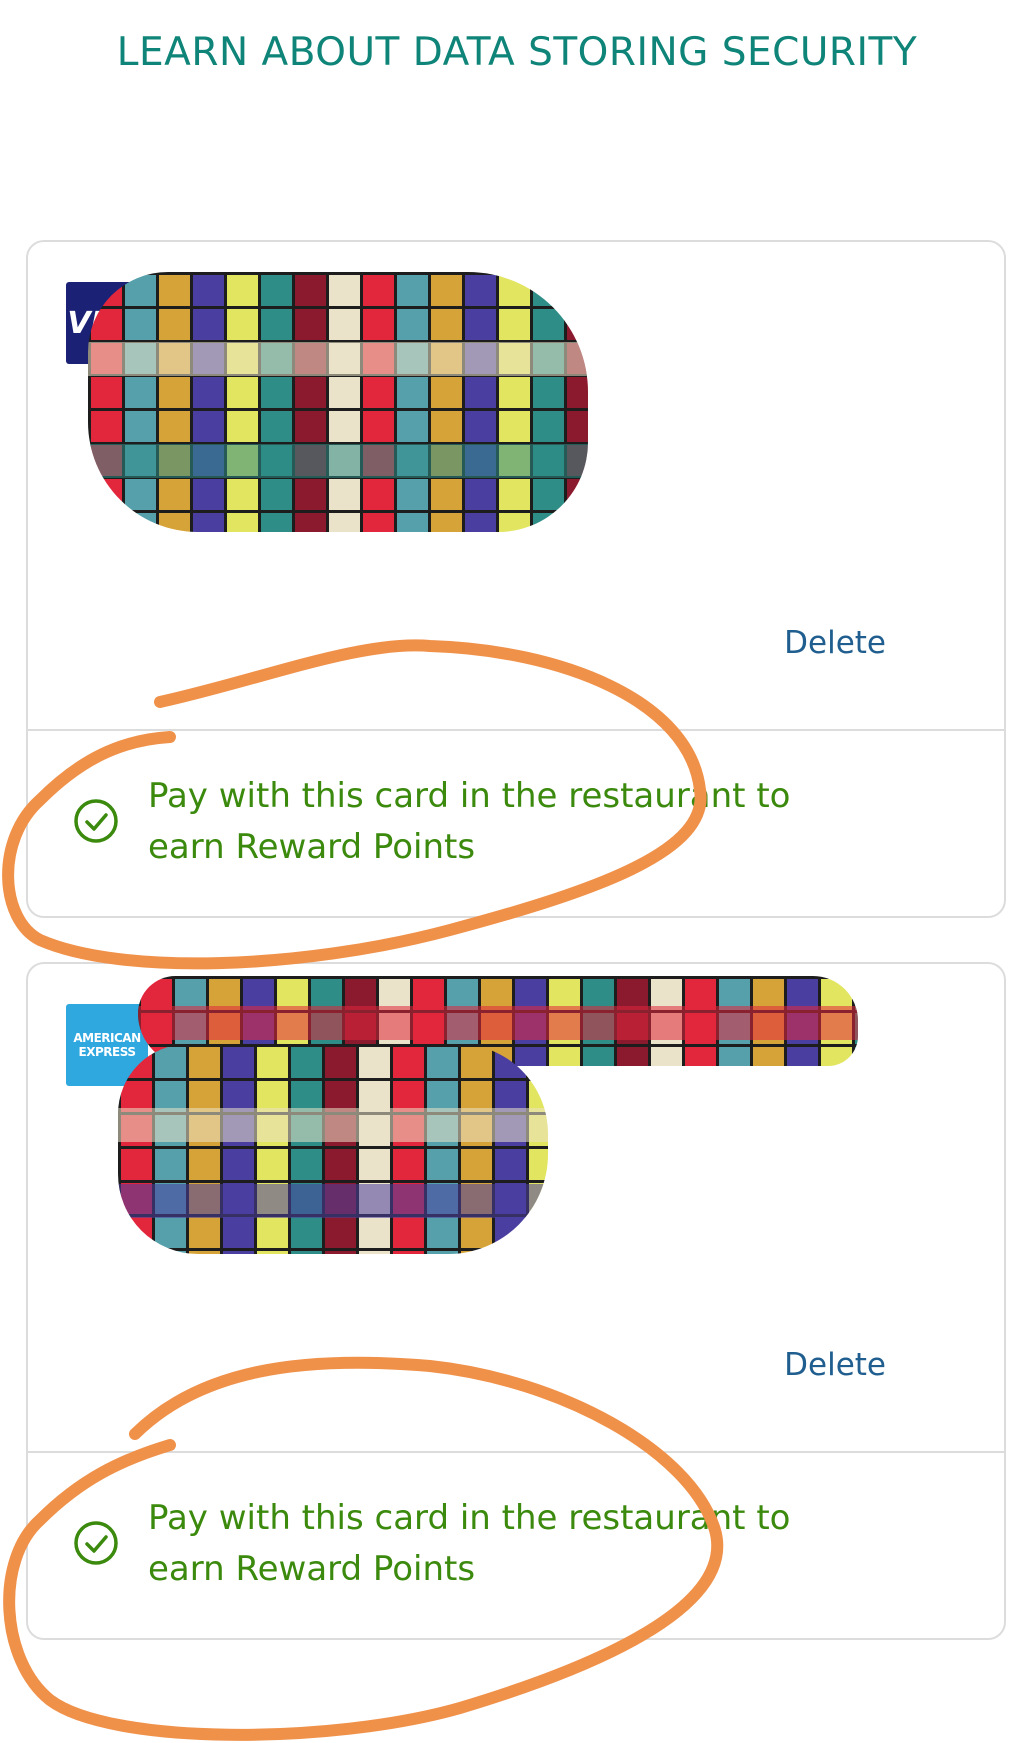  Describe the element at coordinates (107, 1052) in the screenshot. I see `amex-logo-line2: EXPRESS` at that location.